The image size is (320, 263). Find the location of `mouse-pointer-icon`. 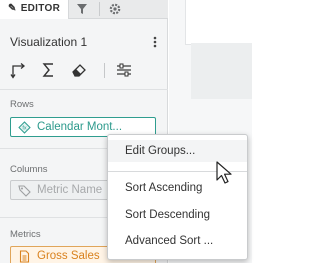

mouse-pointer-icon is located at coordinates (226, 174).